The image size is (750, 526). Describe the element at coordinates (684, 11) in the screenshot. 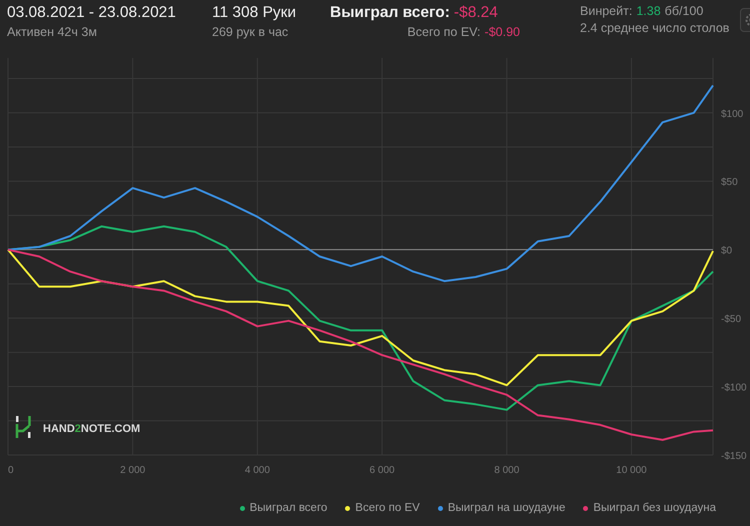

I see `winrate-unit: бб/100` at that location.